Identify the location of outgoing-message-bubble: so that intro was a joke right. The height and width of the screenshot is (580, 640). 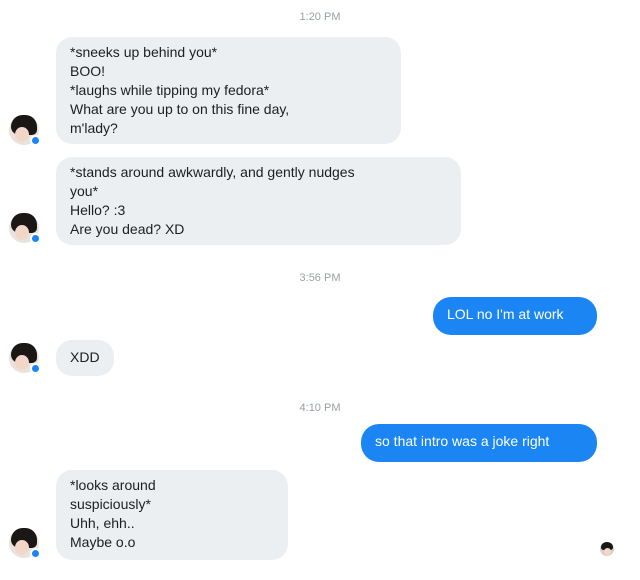
(479, 443).